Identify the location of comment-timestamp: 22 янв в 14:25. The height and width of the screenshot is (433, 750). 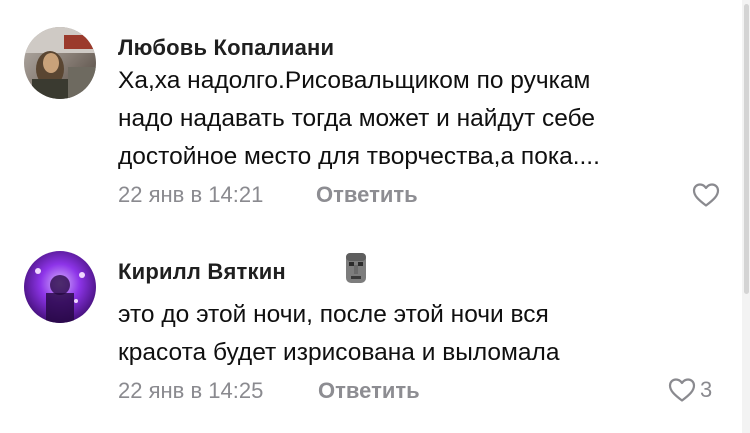
(190, 391).